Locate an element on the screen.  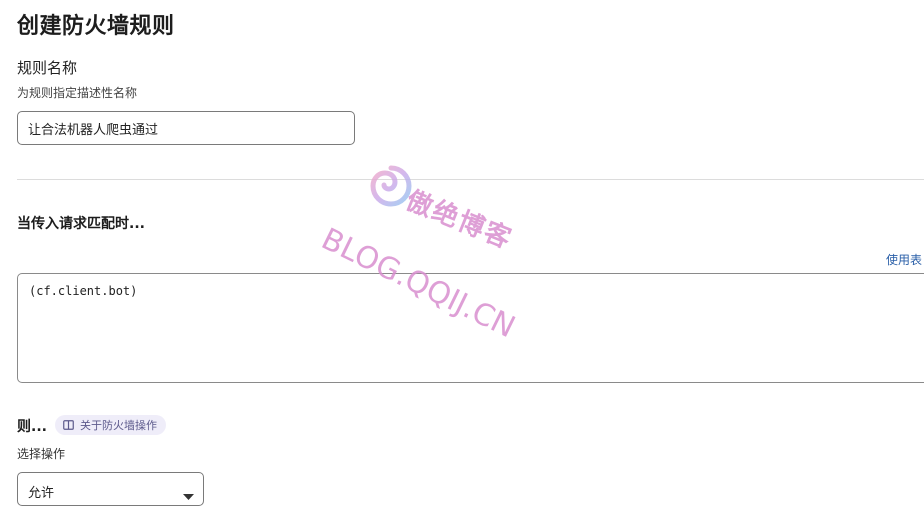
docs-badge-label: 关于防火墙操作 is located at coordinates (118, 425).